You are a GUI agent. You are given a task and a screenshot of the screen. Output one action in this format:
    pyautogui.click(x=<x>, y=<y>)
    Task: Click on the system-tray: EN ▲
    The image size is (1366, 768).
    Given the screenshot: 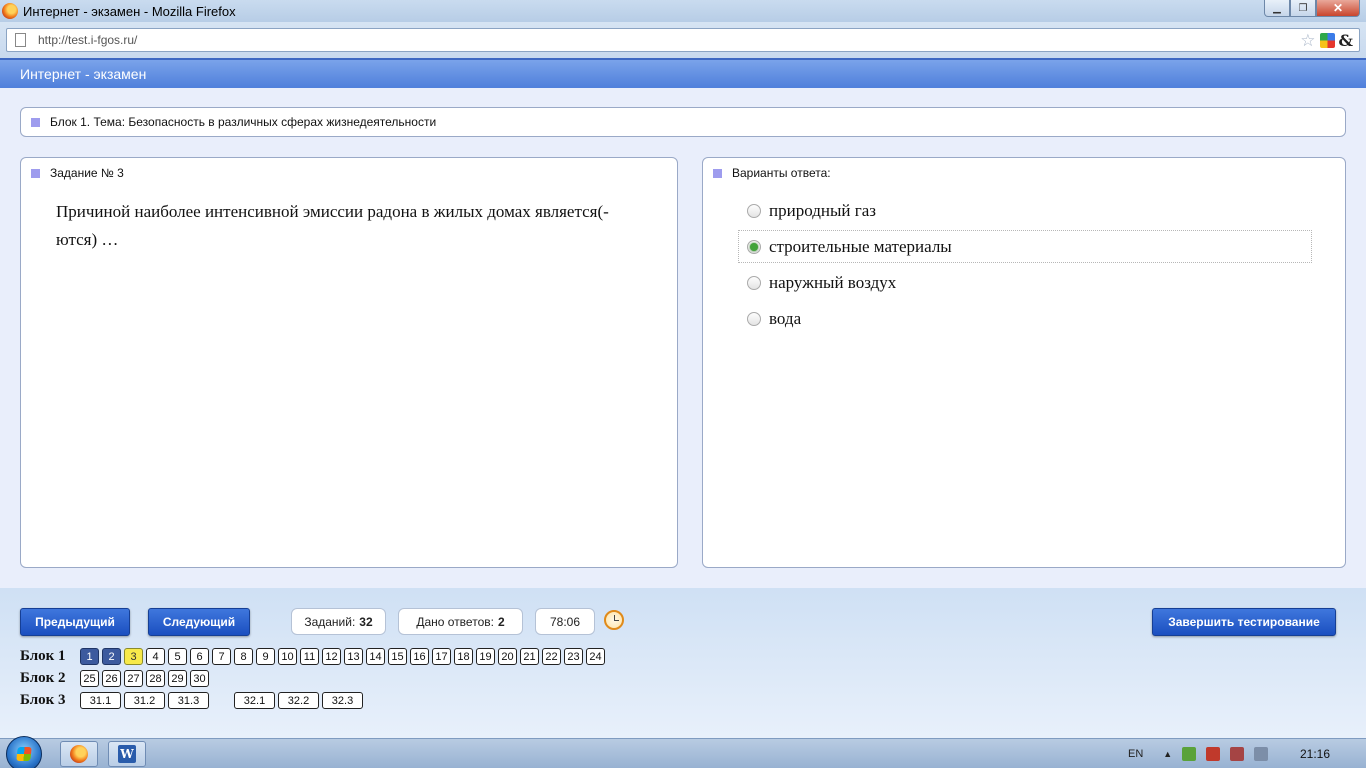 What is the action you would take?
    pyautogui.click(x=1194, y=753)
    